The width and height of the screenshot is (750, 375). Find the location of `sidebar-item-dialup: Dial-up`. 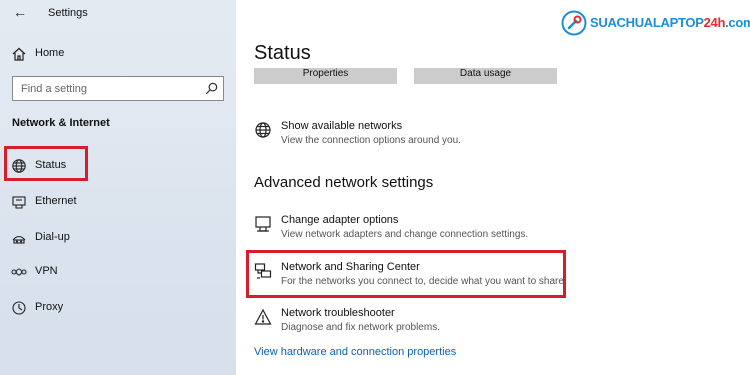

sidebar-item-dialup: Dial-up is located at coordinates (118, 238).